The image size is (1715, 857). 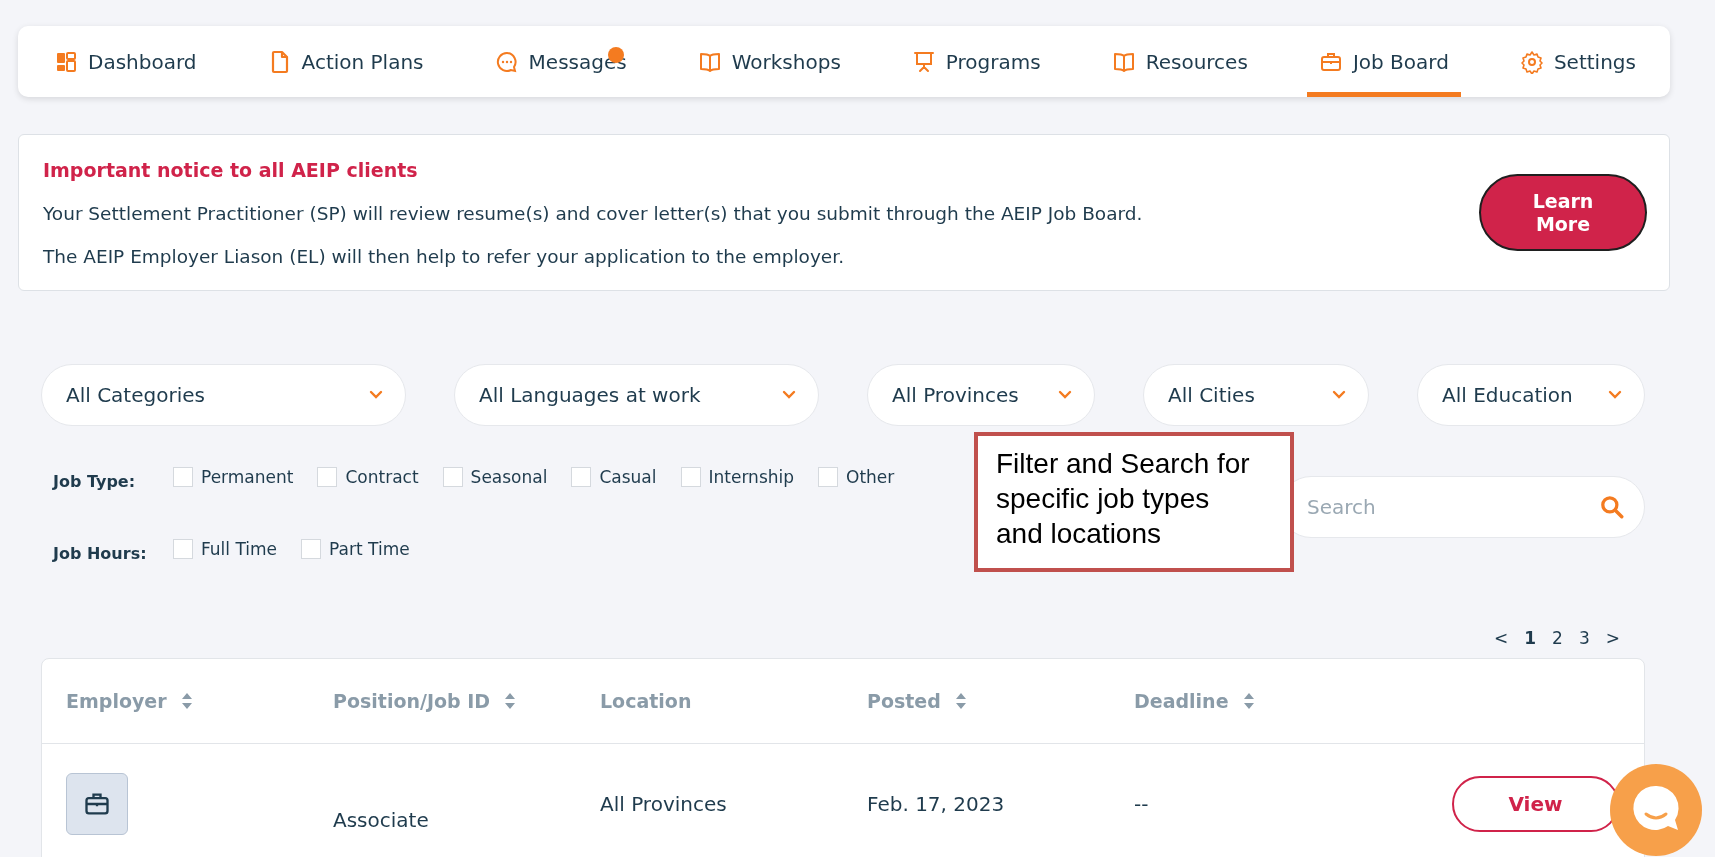 I want to click on next-page-link: >, so click(x=1612, y=638).